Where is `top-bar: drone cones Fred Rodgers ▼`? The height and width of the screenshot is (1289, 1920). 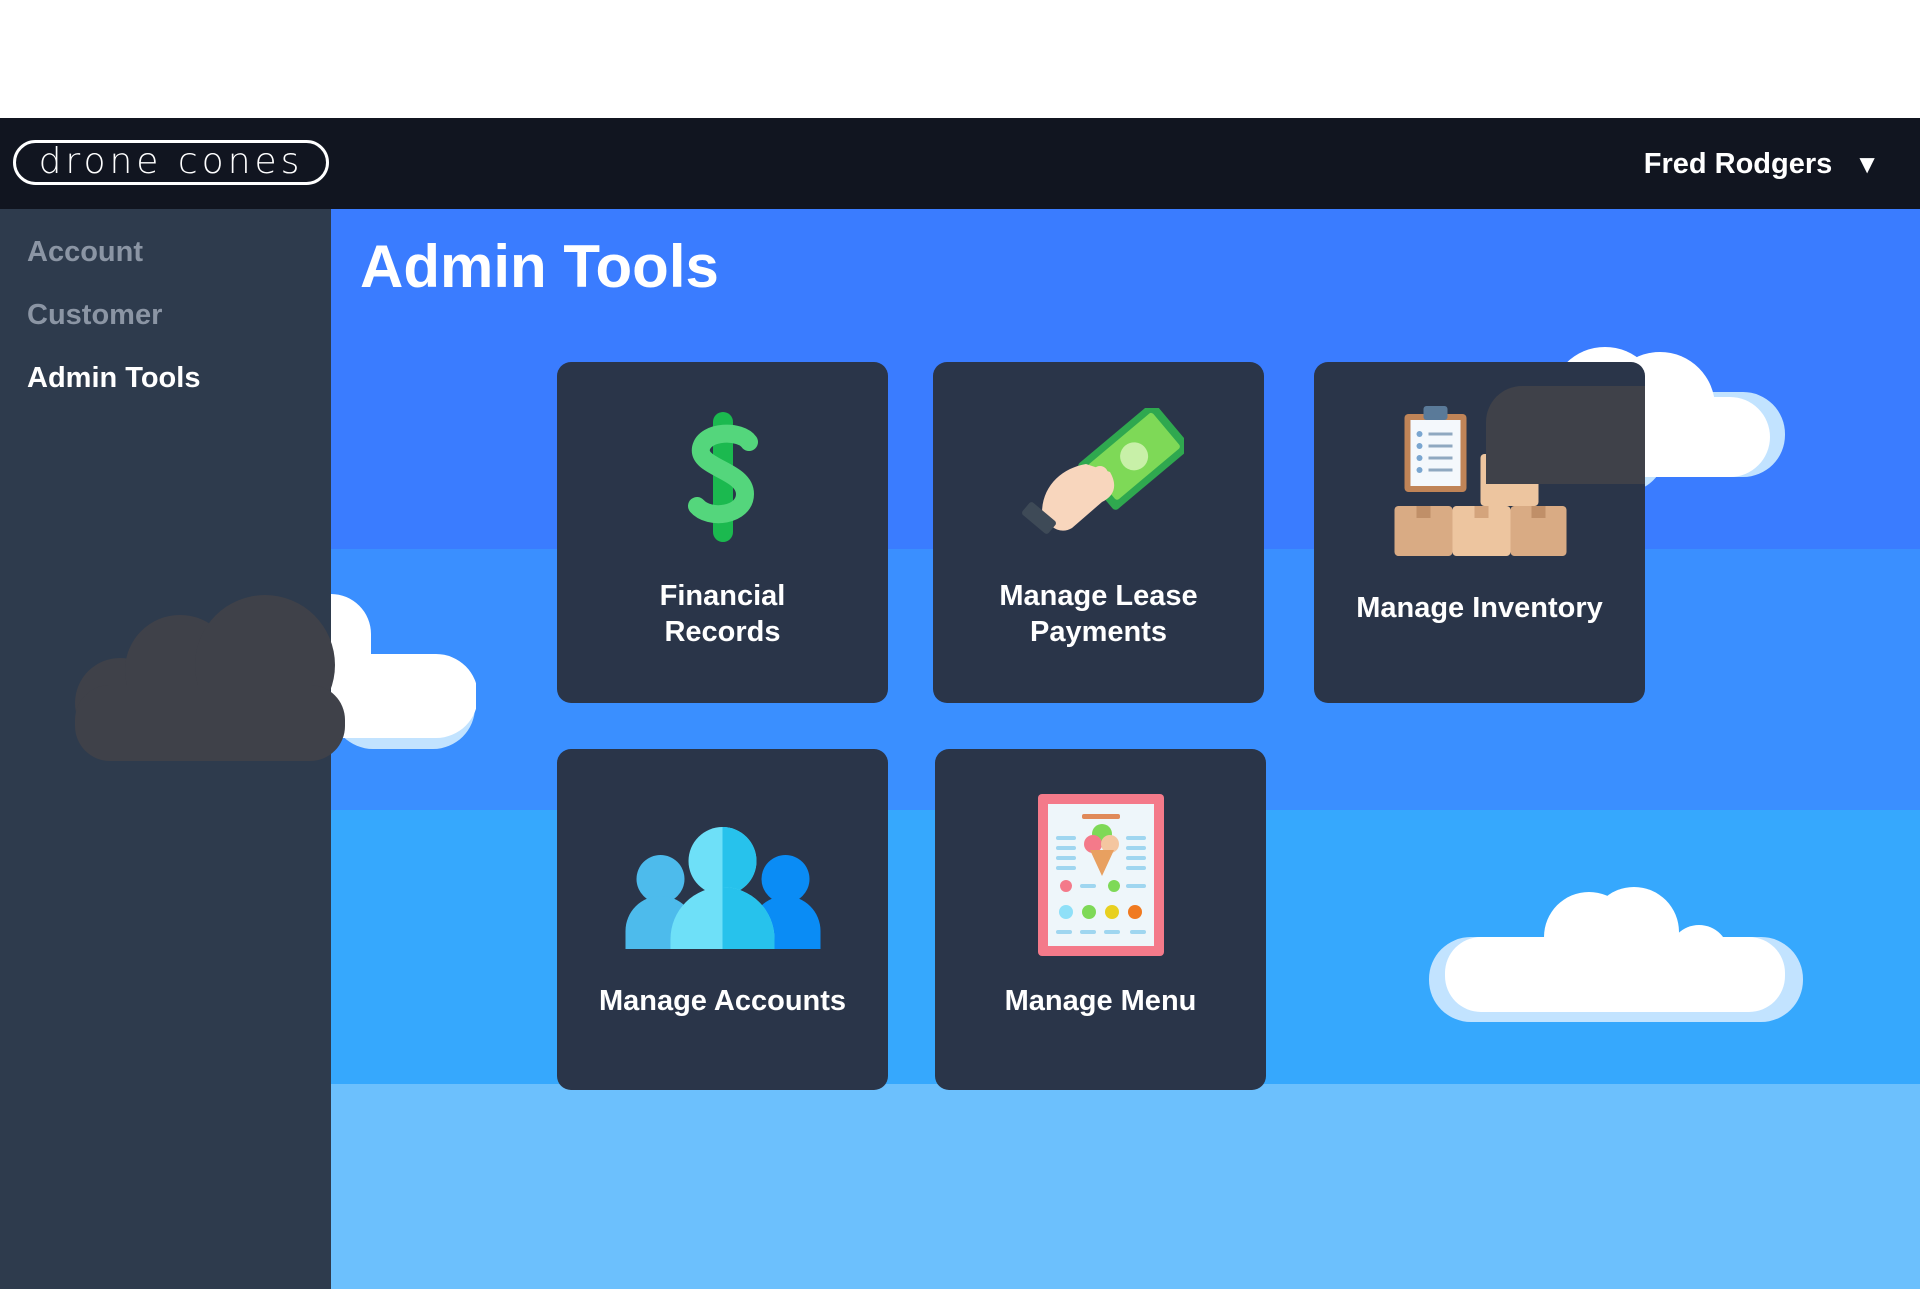
top-bar: drone cones Fred Rodgers ▼ is located at coordinates (960, 163).